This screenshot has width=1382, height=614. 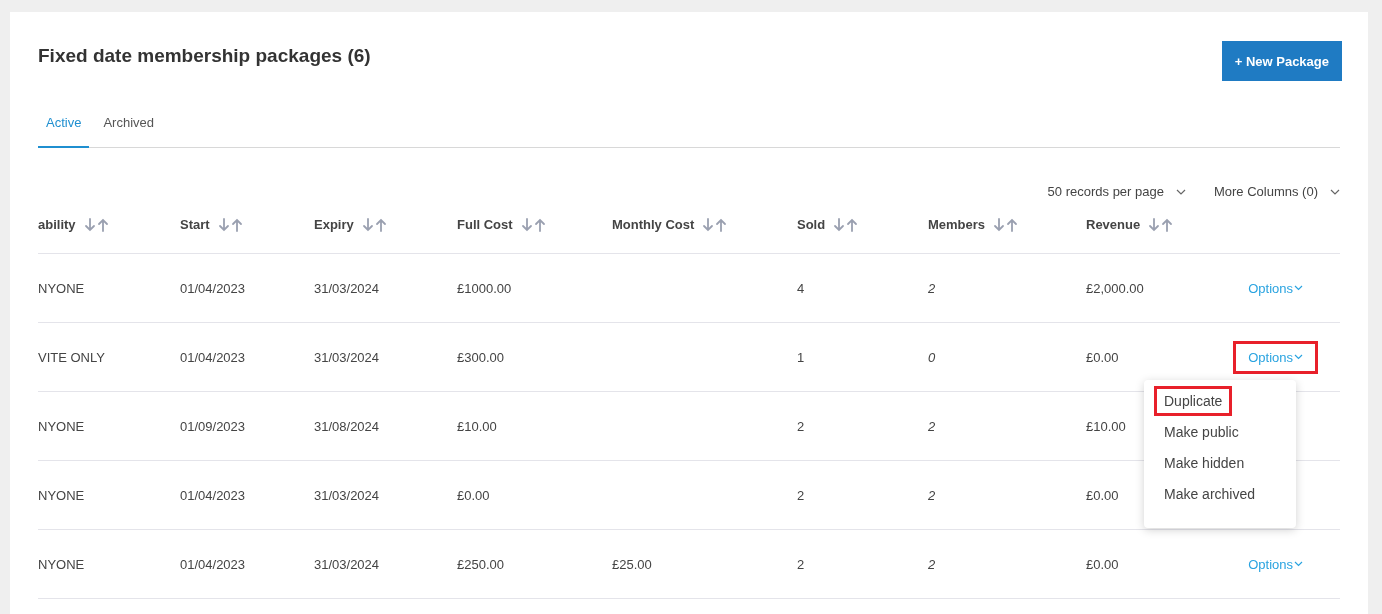 What do you see at coordinates (485, 224) in the screenshot?
I see `column-header: Full Cost` at bounding box center [485, 224].